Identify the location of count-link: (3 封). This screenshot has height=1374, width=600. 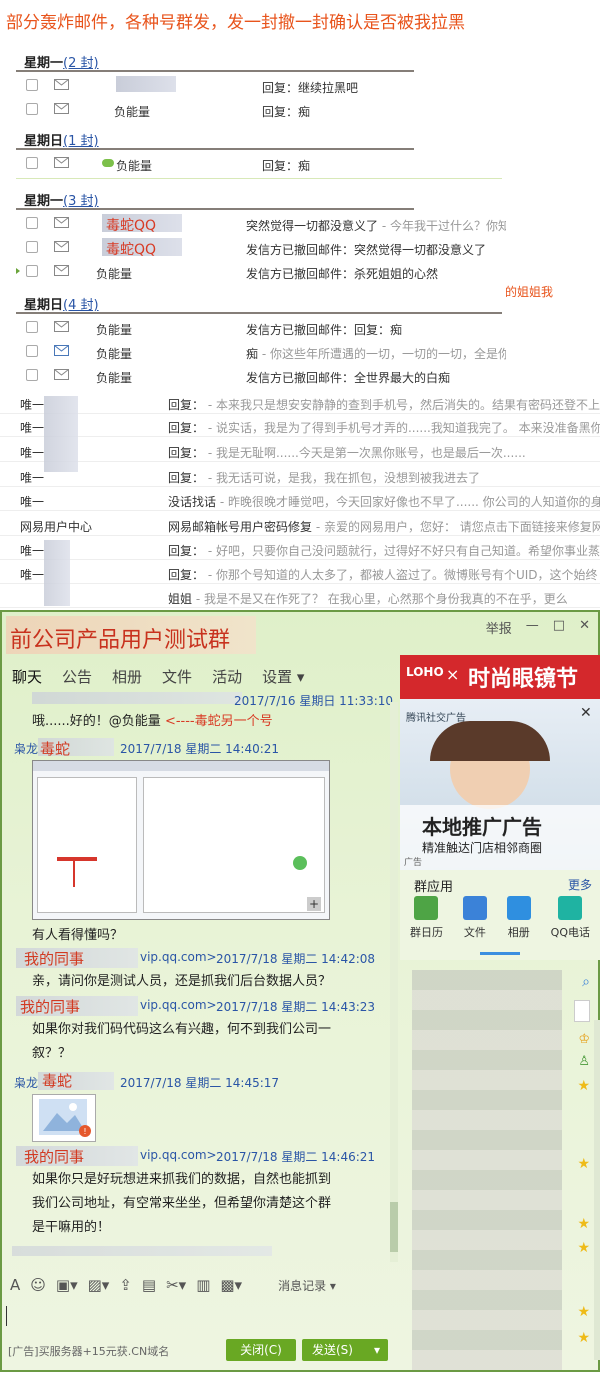
(81, 201).